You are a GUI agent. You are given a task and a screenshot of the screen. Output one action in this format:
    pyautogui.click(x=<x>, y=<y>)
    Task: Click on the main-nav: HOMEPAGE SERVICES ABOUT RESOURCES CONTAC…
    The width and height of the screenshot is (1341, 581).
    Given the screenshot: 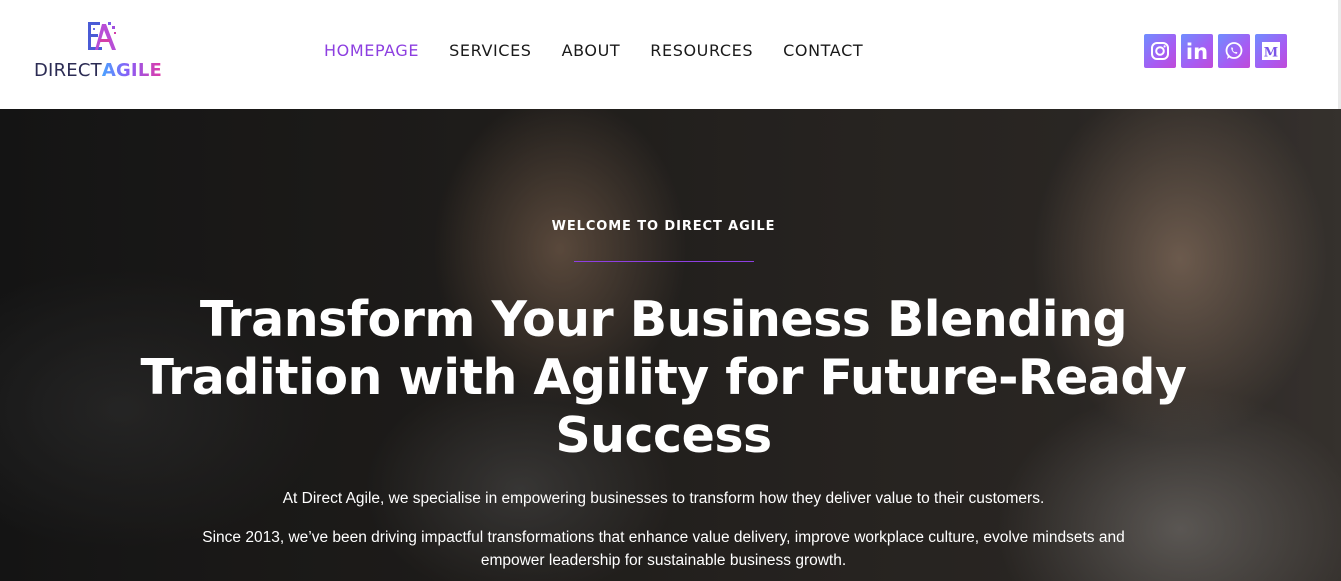 What is the action you would take?
    pyautogui.click(x=593, y=51)
    